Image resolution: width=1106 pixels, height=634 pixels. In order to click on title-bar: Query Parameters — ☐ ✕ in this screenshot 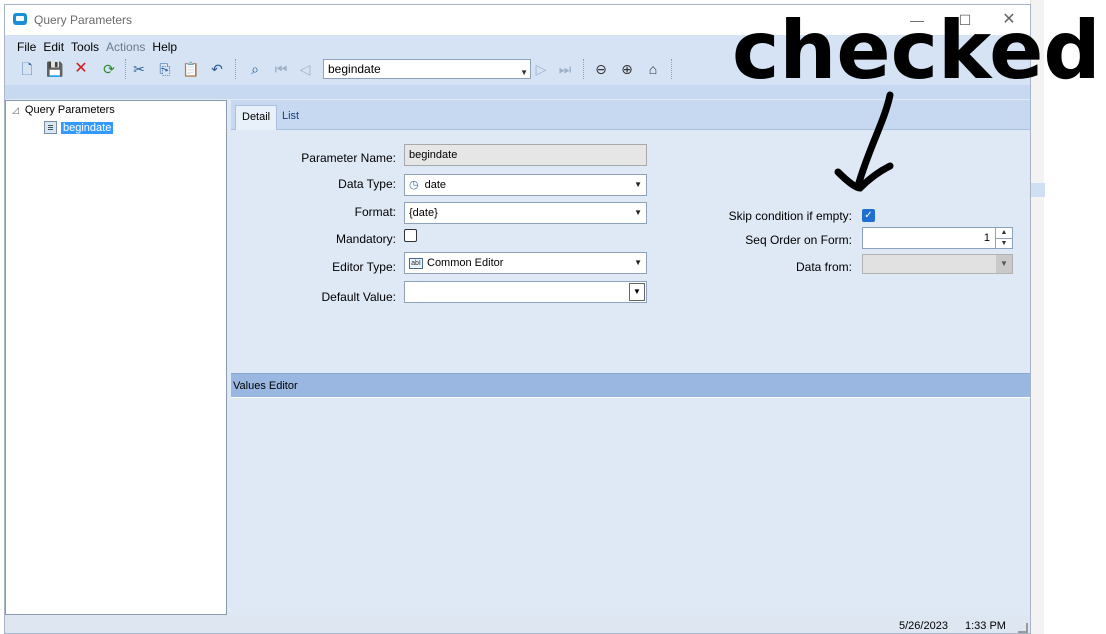, I will do `click(517, 20)`.